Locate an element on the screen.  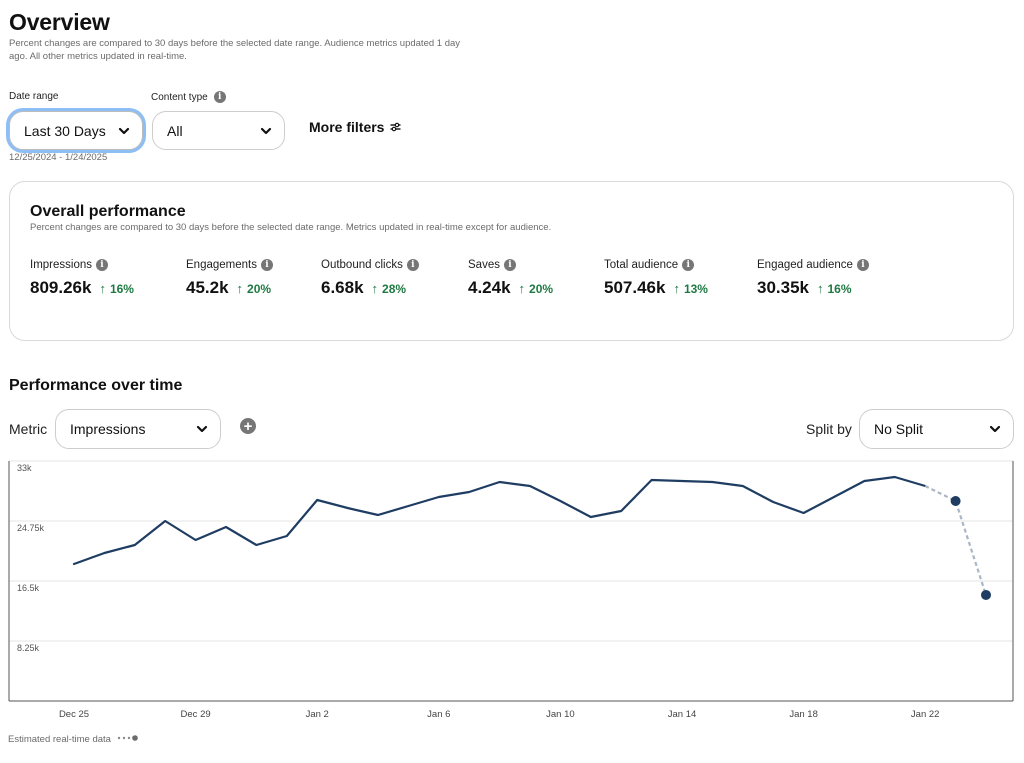
metric-engagements: Engagements i 45.2k ↑ 20% is located at coordinates (229, 278).